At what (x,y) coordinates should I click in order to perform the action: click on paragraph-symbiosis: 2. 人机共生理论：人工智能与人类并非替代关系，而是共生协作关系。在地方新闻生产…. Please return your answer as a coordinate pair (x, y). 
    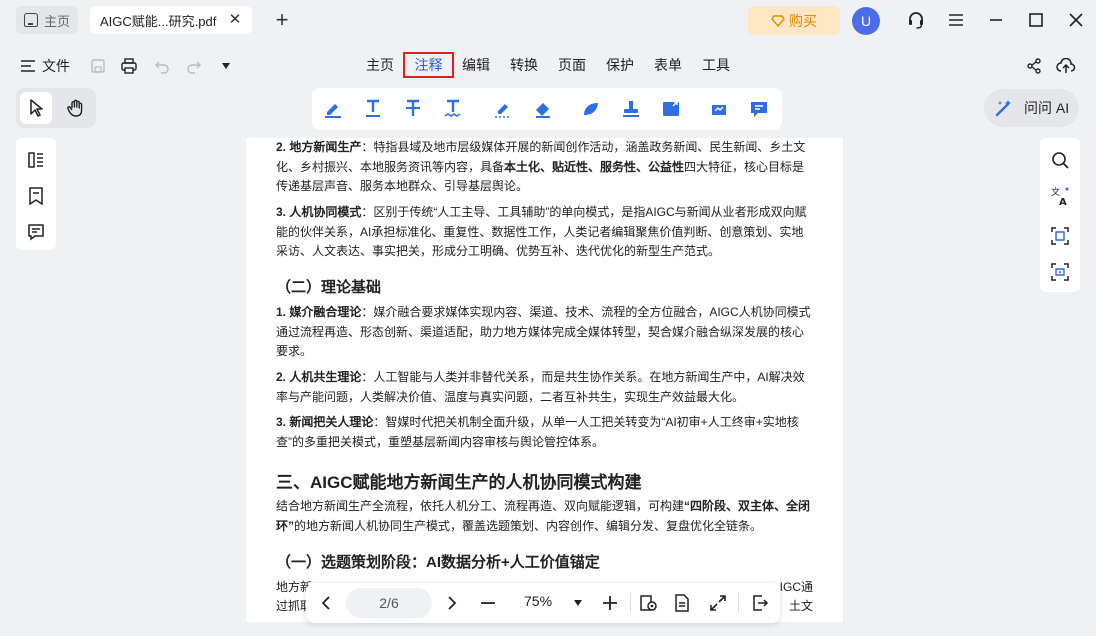
    Looking at the image, I should click on (544, 387).